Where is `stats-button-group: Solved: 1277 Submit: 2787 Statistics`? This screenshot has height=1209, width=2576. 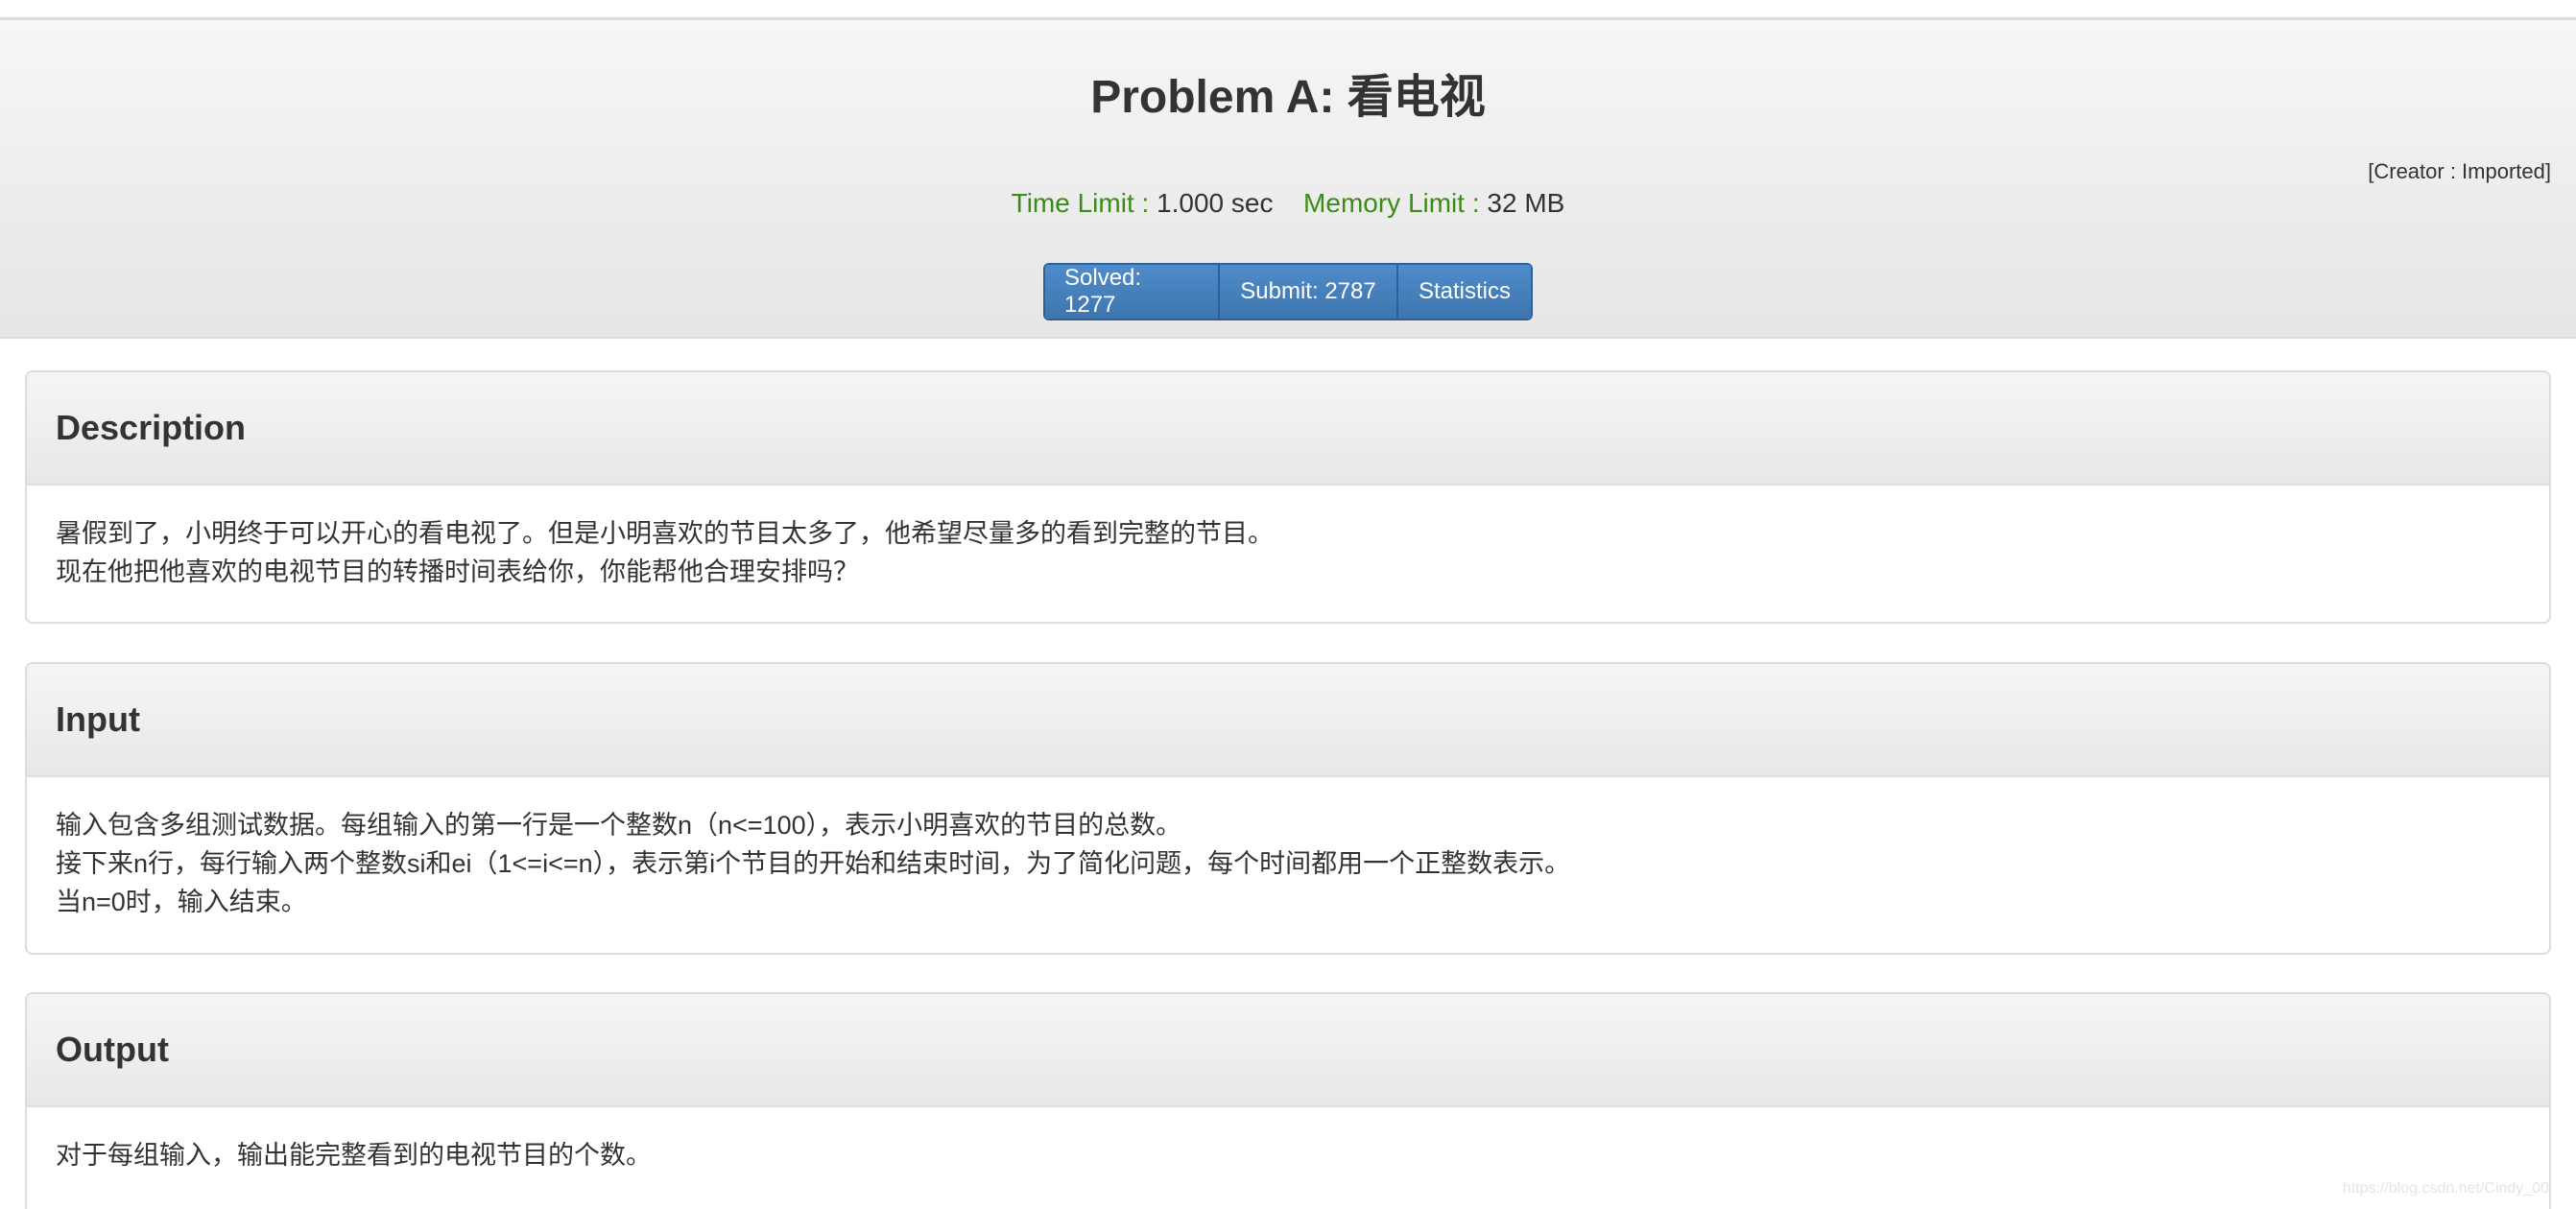
stats-button-group: Solved: 1277 Submit: 2787 Statistics is located at coordinates (1288, 291).